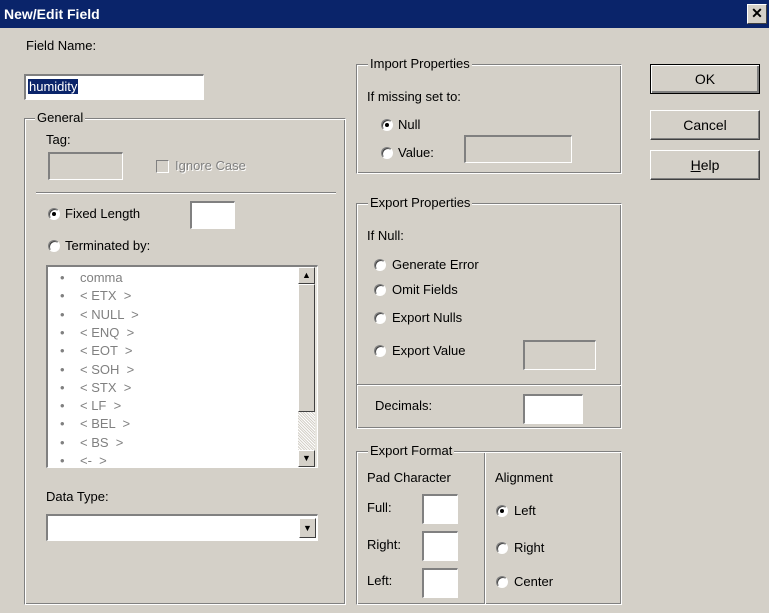  I want to click on import-null-radio, so click(387, 125).